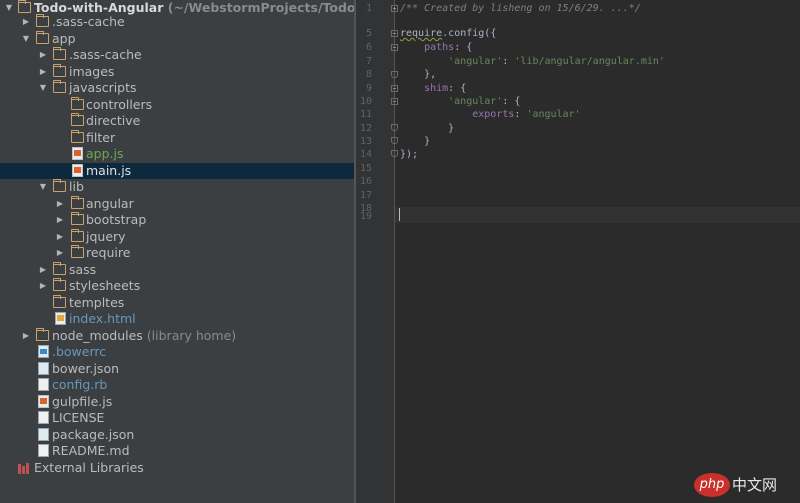  I want to click on tree-item-label: External Libraries, so click(89, 467).